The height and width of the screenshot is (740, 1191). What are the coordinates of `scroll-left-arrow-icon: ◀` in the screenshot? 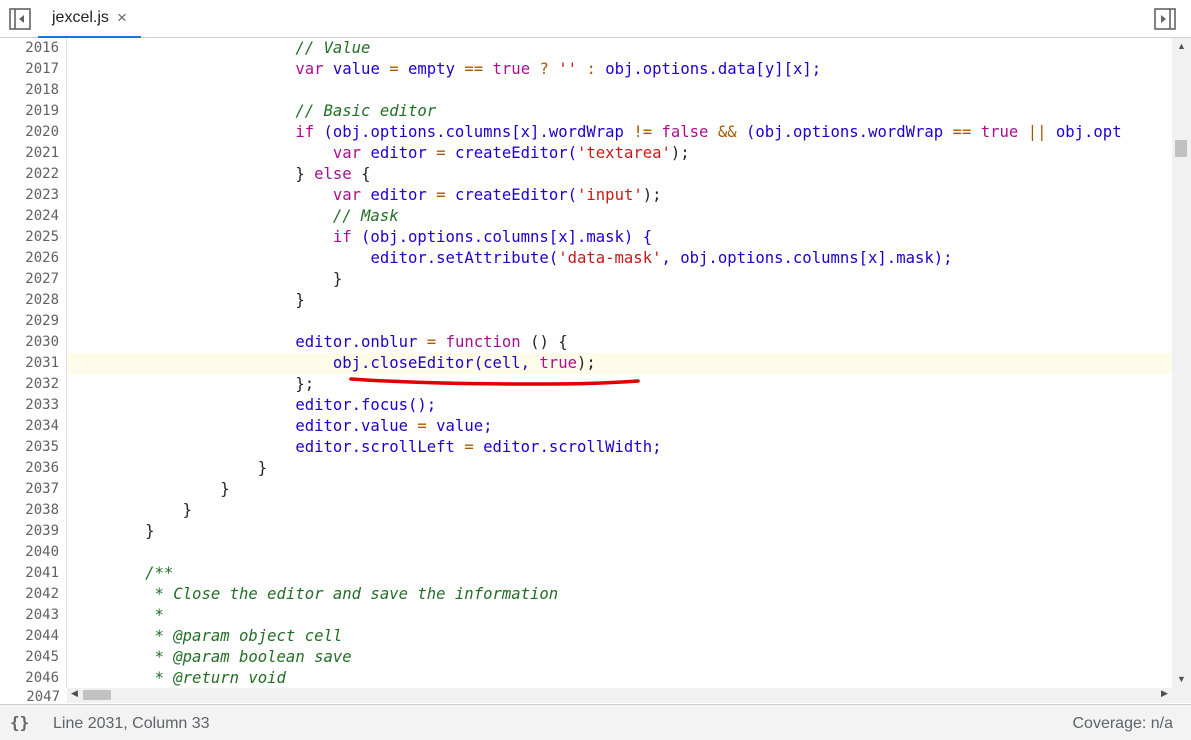 It's located at (74, 693).